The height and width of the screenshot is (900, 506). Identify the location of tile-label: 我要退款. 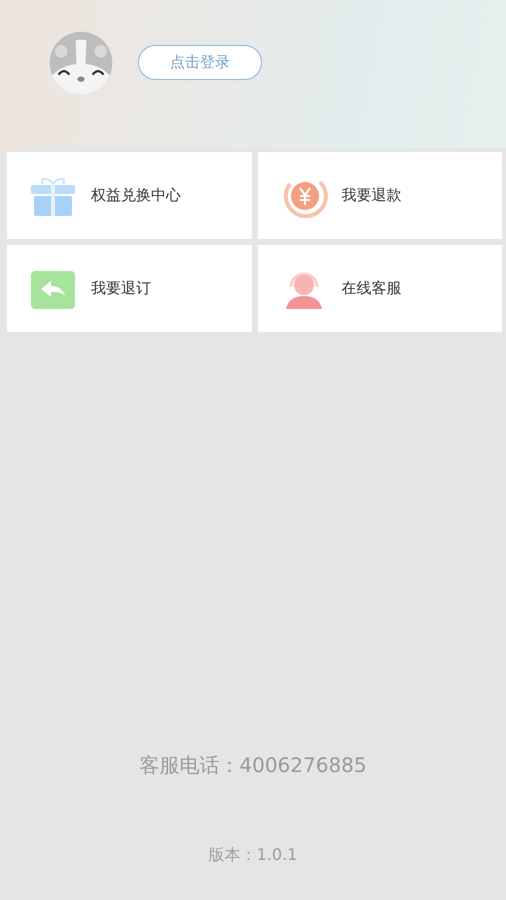
(372, 195).